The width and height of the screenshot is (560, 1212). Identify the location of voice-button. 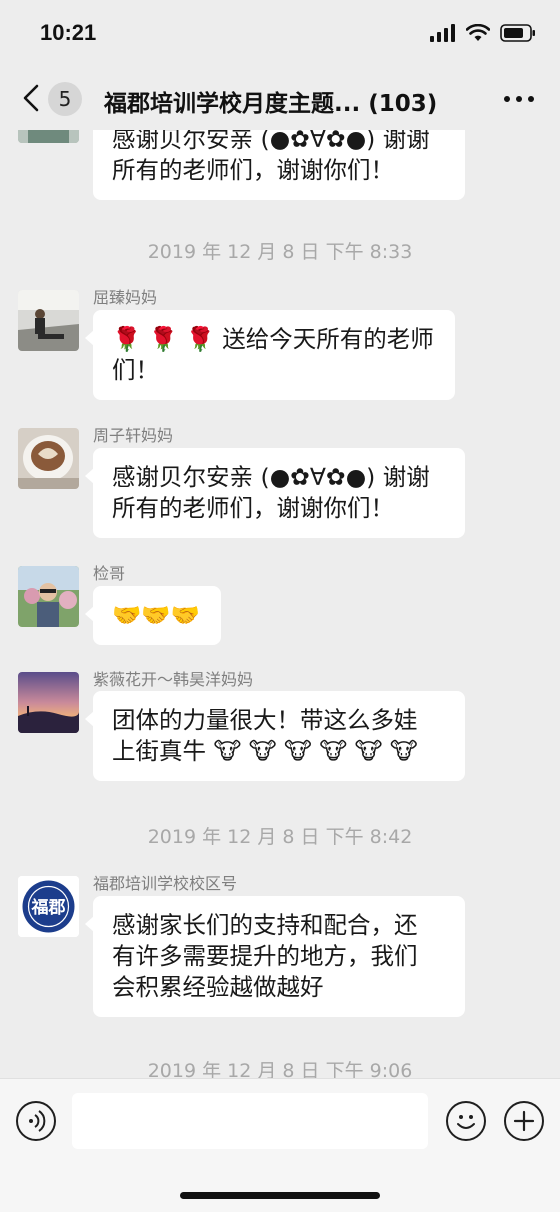
(36, 1121).